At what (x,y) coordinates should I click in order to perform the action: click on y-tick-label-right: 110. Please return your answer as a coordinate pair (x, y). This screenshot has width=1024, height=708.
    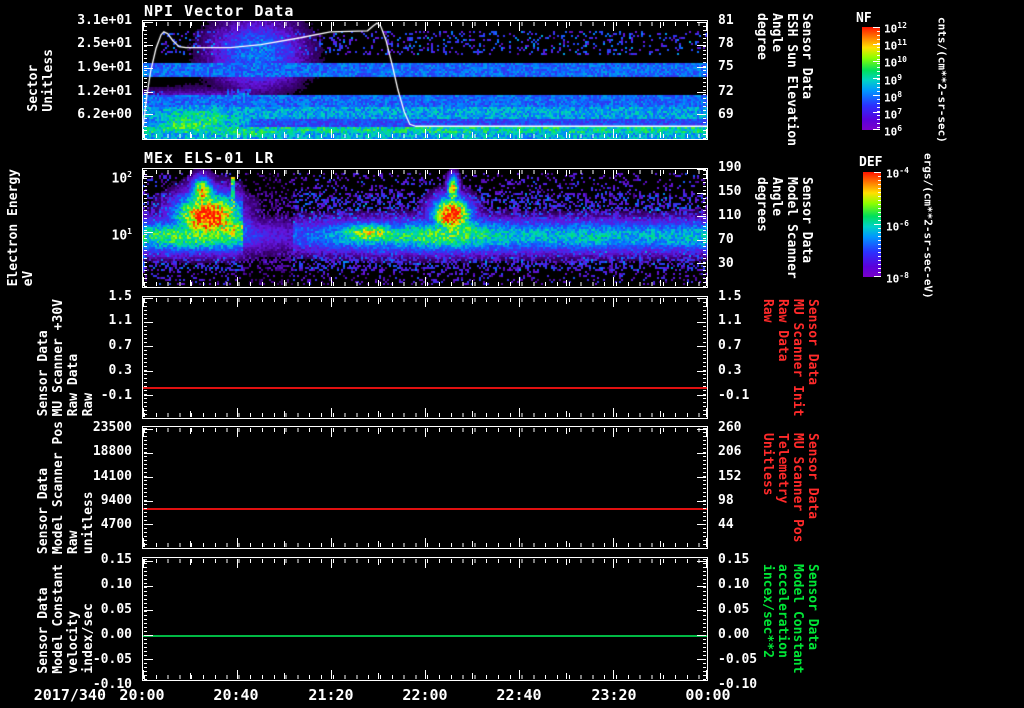
    Looking at the image, I should click on (730, 215).